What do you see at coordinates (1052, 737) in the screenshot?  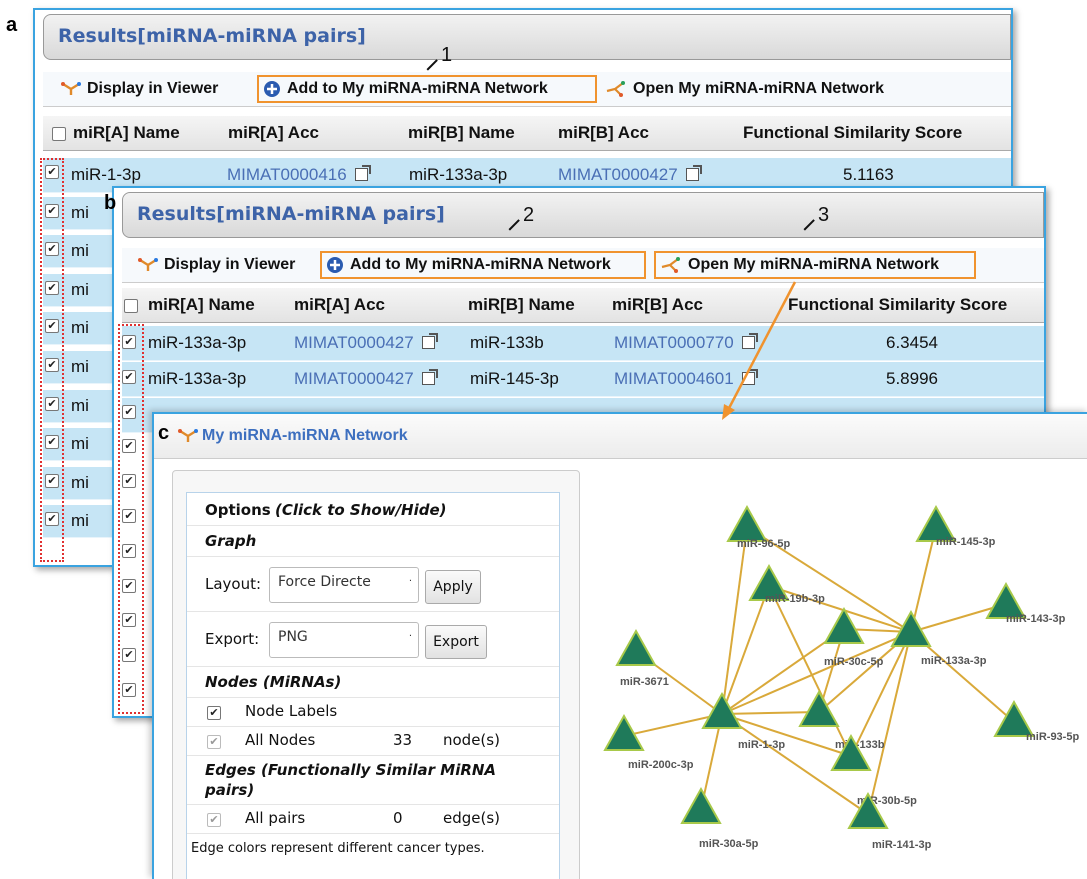 I see `node-label: miR-93-5p` at bounding box center [1052, 737].